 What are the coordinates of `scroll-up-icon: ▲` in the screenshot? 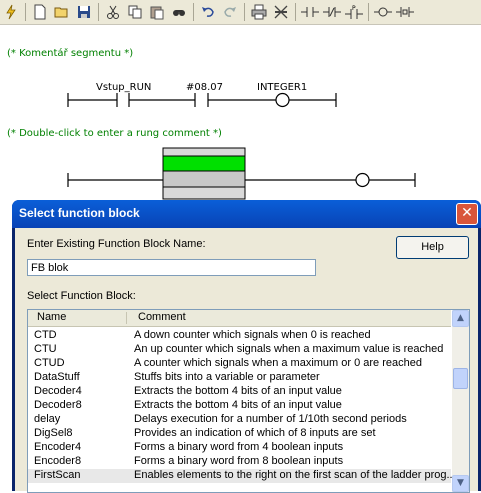 It's located at (460, 318).